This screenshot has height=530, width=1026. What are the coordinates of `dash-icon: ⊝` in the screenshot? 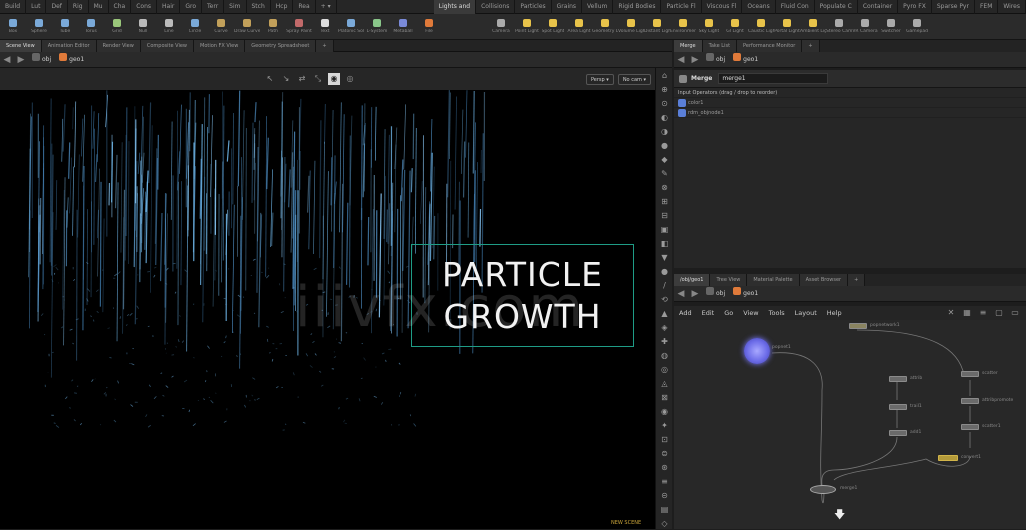 It's located at (664, 495).